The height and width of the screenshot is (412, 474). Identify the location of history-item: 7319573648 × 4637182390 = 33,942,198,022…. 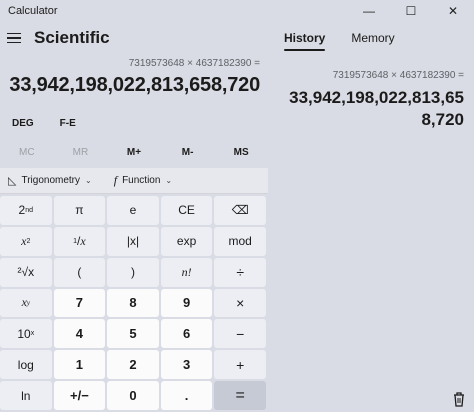
(369, 100).